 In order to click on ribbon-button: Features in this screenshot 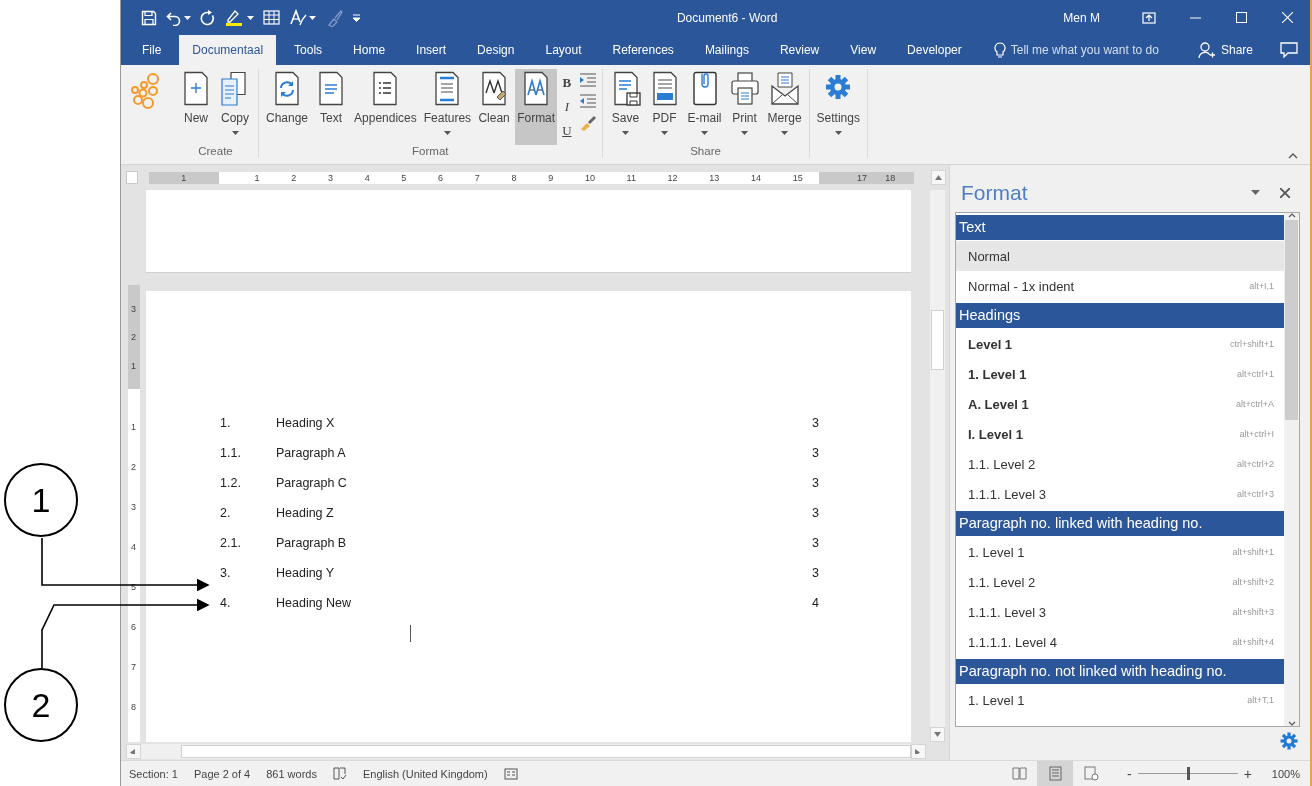, I will do `click(447, 107)`.